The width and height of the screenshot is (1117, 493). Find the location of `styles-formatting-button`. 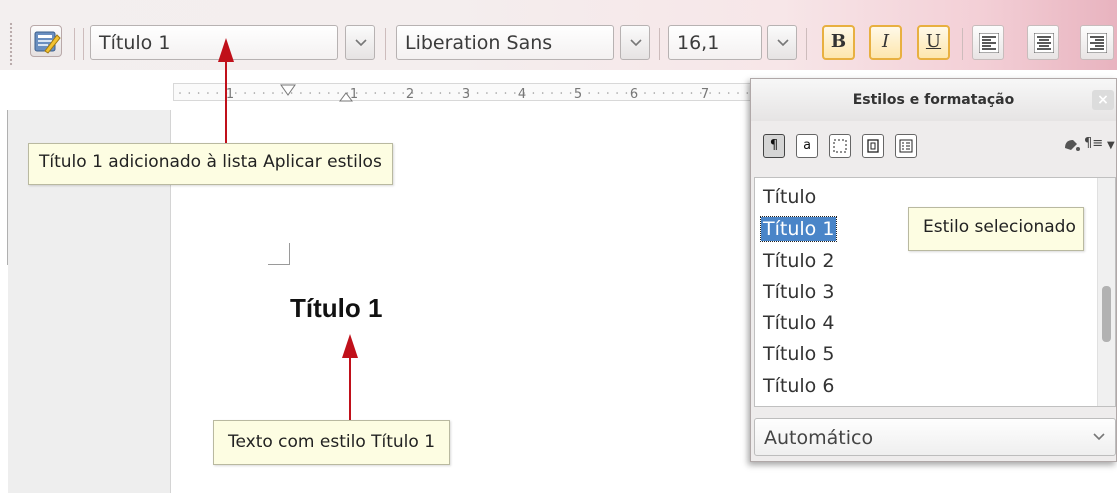

styles-formatting-button is located at coordinates (46, 41).